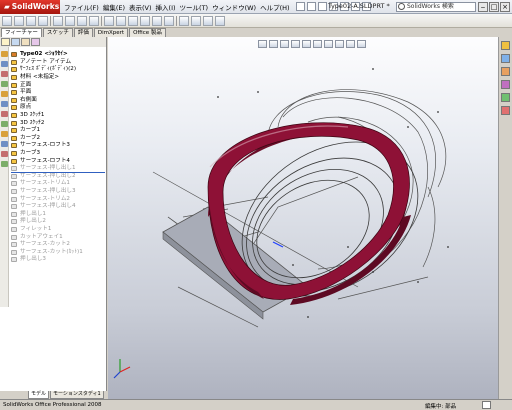 Image resolution: width=512 pixels, height=410 pixels. Describe the element at coordinates (300, 6) in the screenshot. I see `new-document-icon` at that location.